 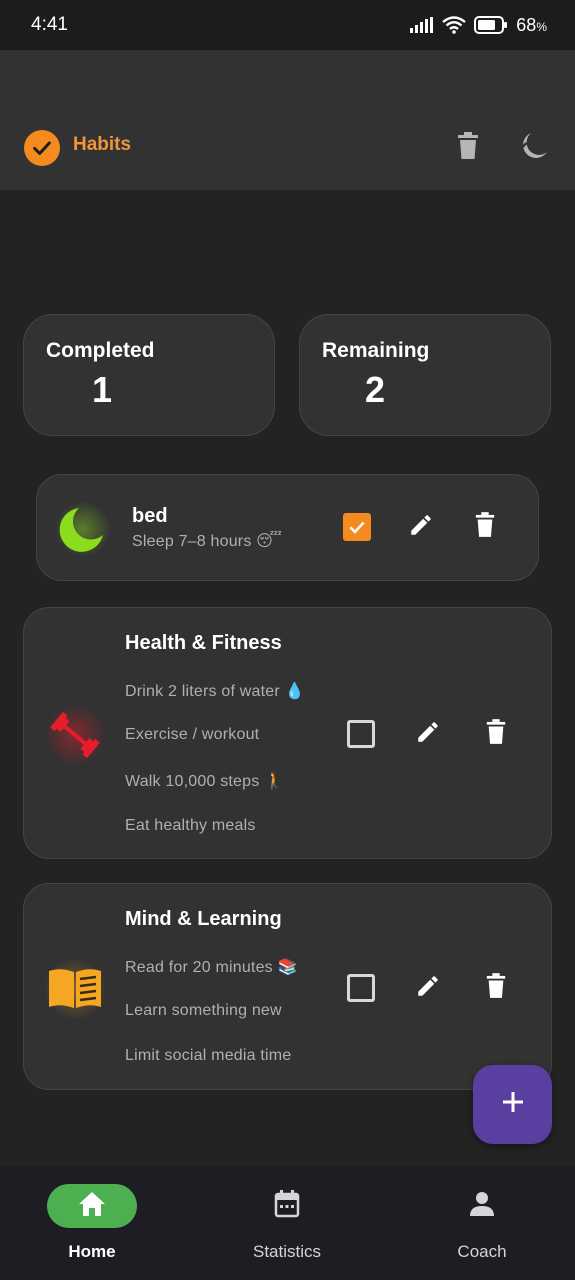 What do you see at coordinates (75, 989) in the screenshot?
I see `book-icon` at bounding box center [75, 989].